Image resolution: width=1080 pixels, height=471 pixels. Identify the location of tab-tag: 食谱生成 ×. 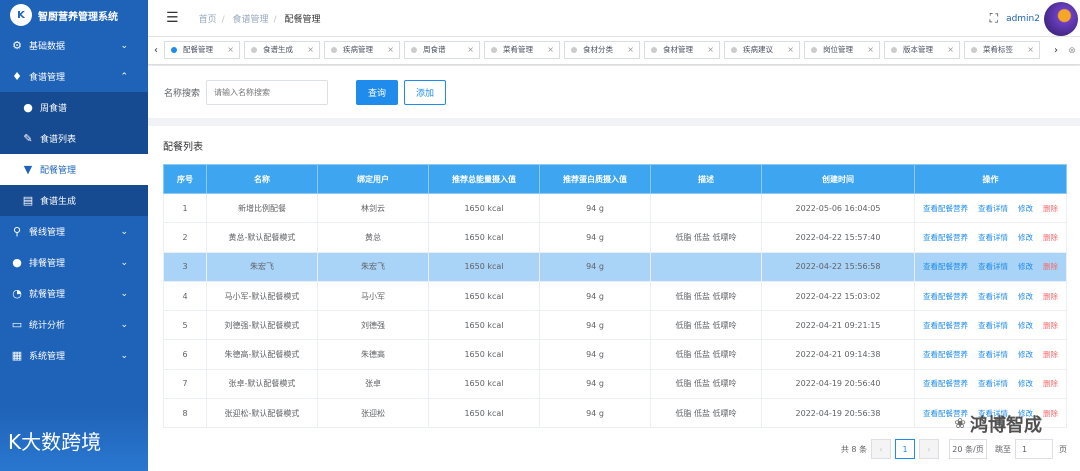
(282, 49).